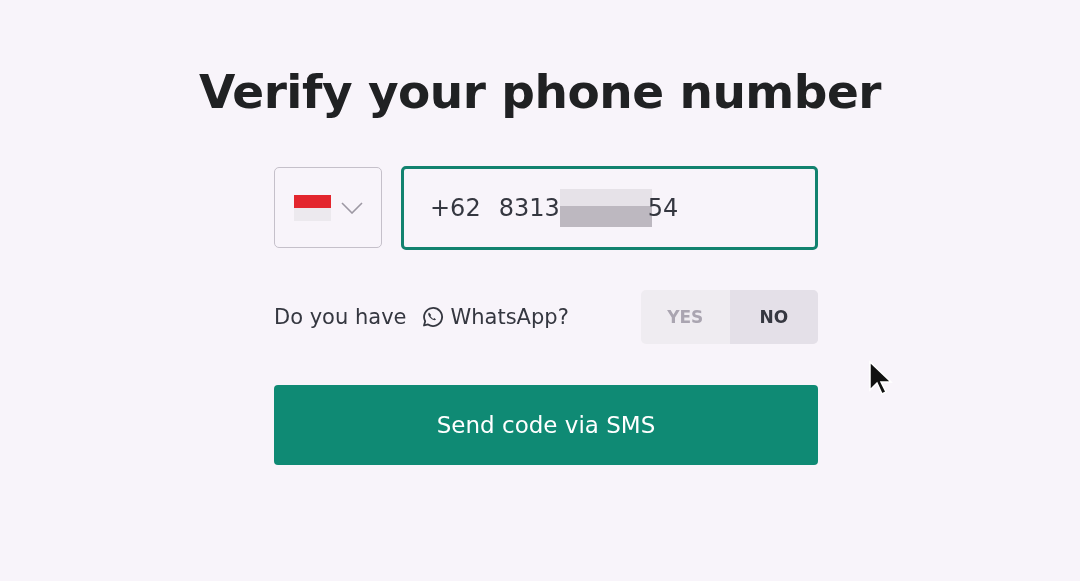 The width and height of the screenshot is (1080, 581). What do you see at coordinates (546, 425) in the screenshot?
I see `send-code-button: Send code via SMS` at bounding box center [546, 425].